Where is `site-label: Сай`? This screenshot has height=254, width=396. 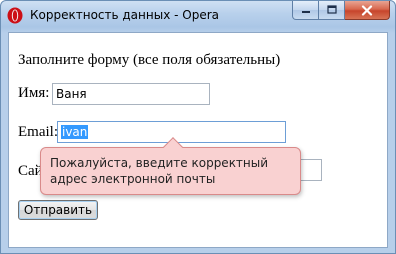
site-label: Сай is located at coordinates (30, 171).